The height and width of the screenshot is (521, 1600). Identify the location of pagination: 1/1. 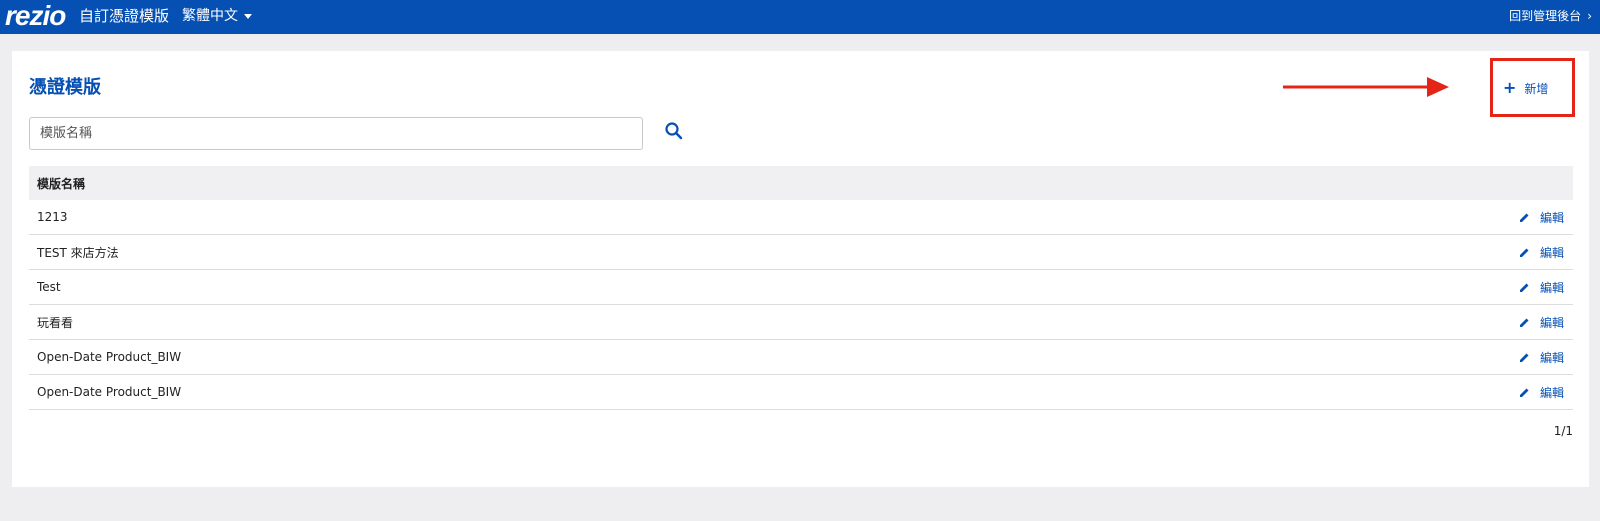
(1563, 431).